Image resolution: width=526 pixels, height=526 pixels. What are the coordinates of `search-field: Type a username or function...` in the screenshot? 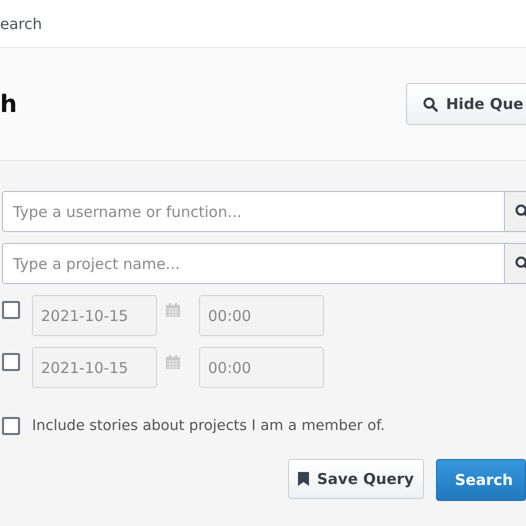 It's located at (253, 211).